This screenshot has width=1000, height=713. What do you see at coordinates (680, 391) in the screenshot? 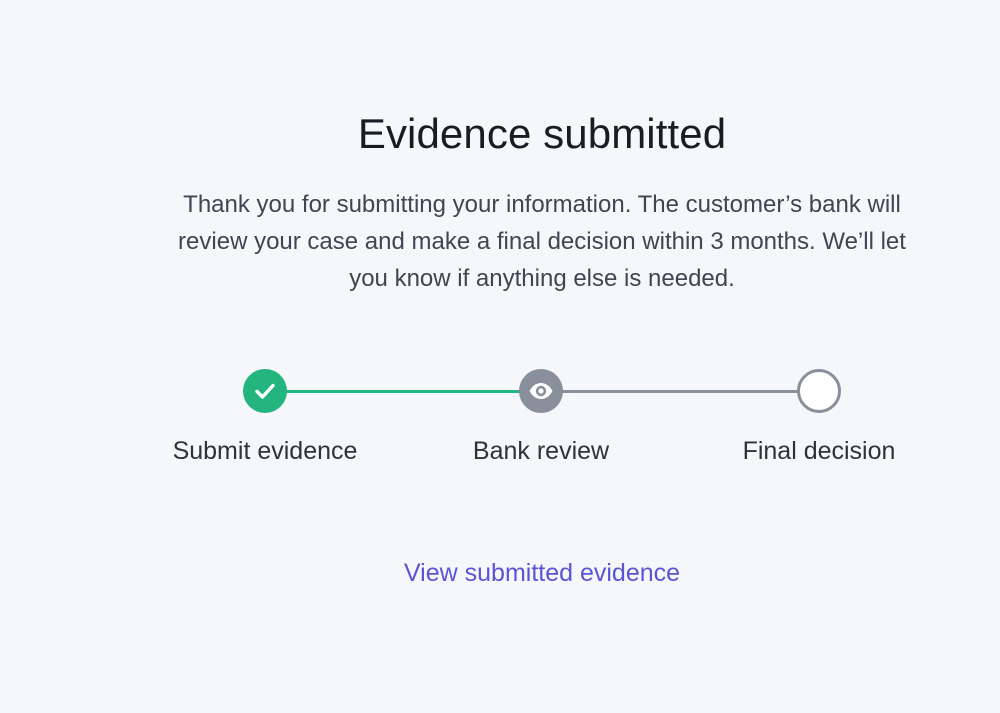
I see `stepper-connector-pending` at bounding box center [680, 391].